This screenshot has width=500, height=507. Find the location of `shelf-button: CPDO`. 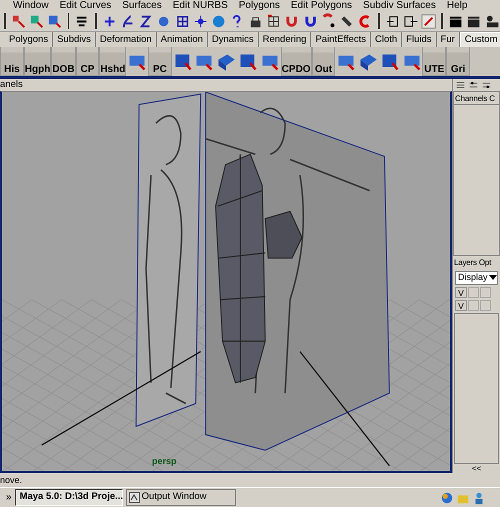

shelf-button: CPDO is located at coordinates (296, 61).